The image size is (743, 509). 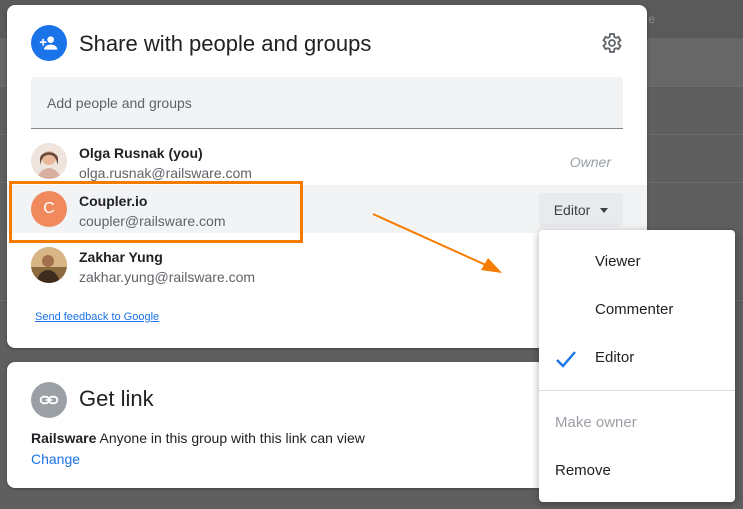 What do you see at coordinates (604, 210) in the screenshot?
I see `caret-down-icon` at bounding box center [604, 210].